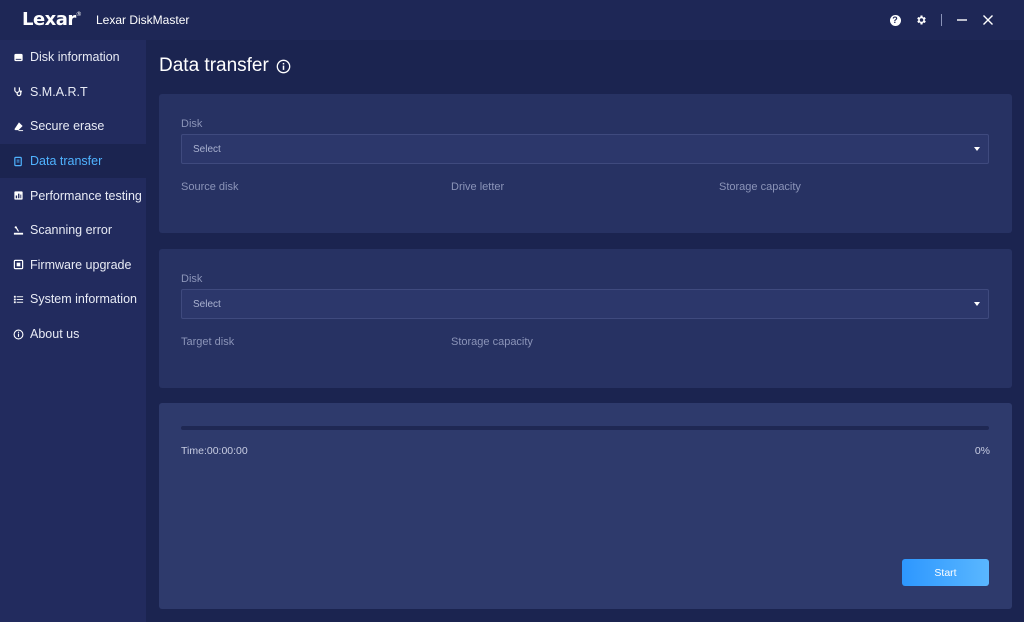 This screenshot has width=1024, height=622. What do you see at coordinates (478, 187) in the screenshot?
I see `drive-letter-field: Drive letter` at bounding box center [478, 187].